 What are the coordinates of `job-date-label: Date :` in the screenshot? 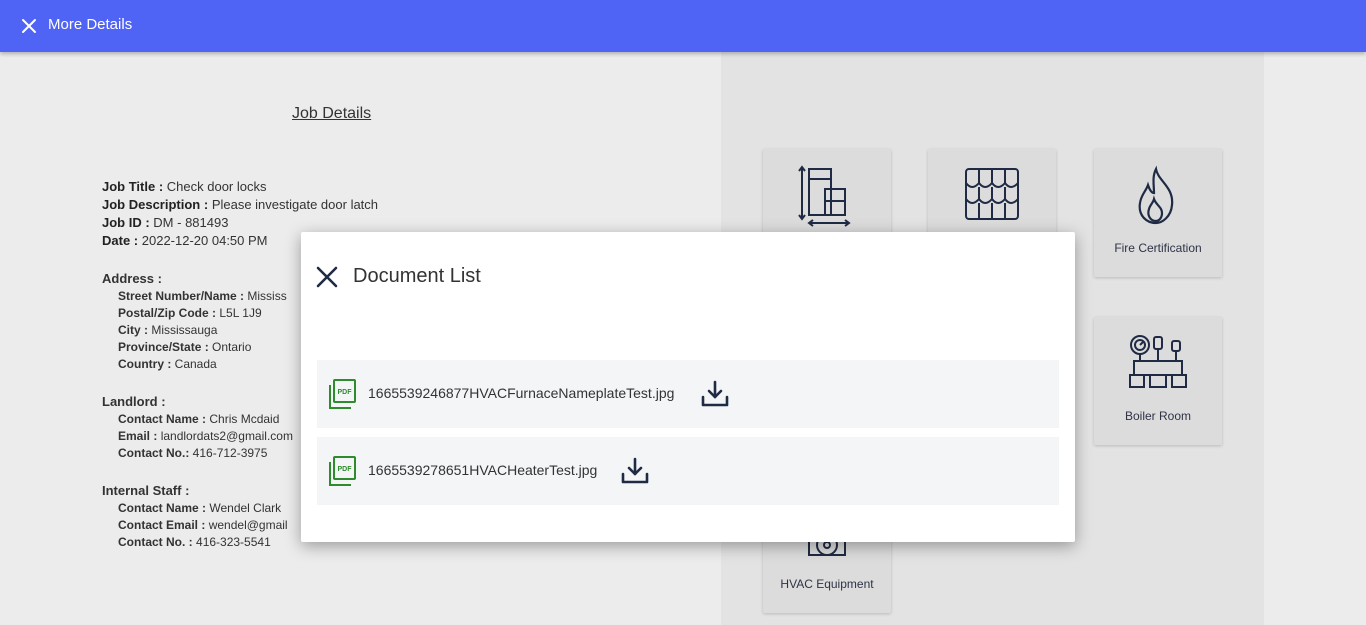 It's located at (120, 240).